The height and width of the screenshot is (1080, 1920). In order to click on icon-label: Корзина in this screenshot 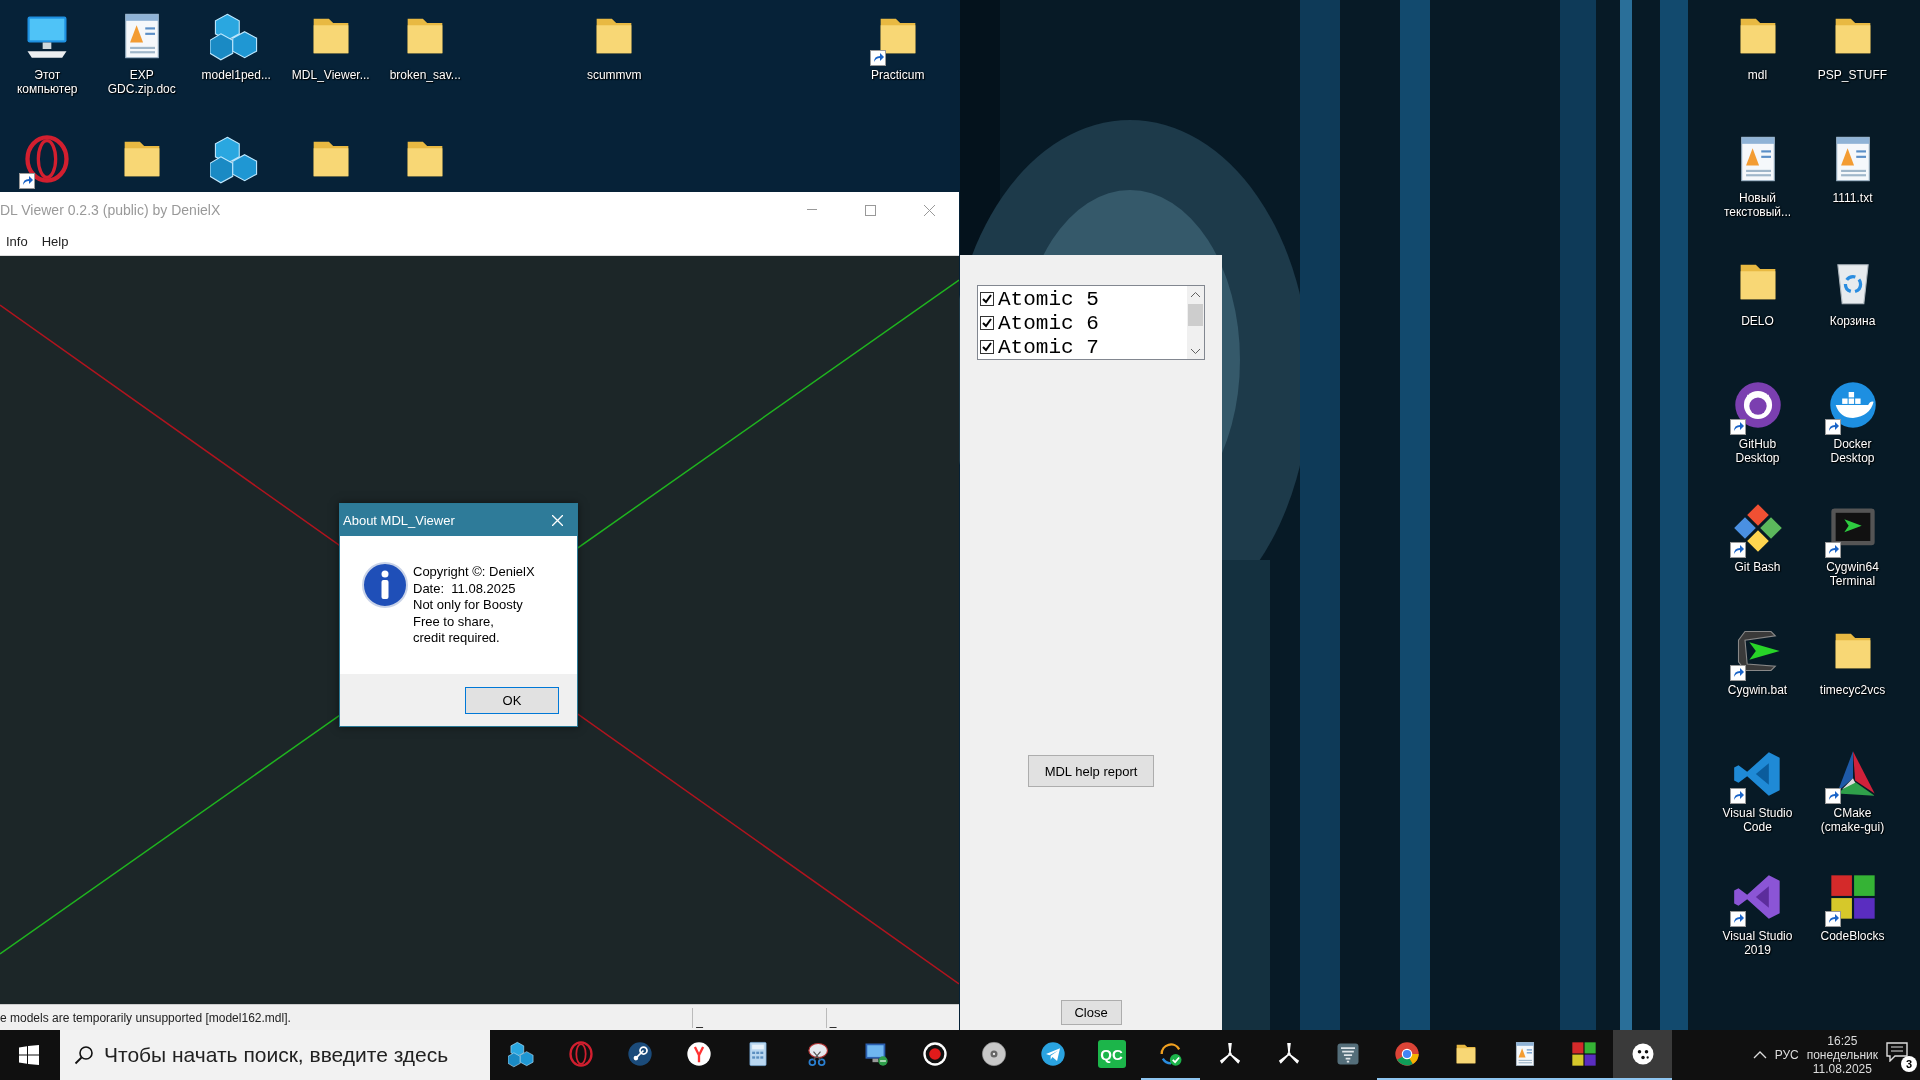, I will do `click(1852, 321)`.